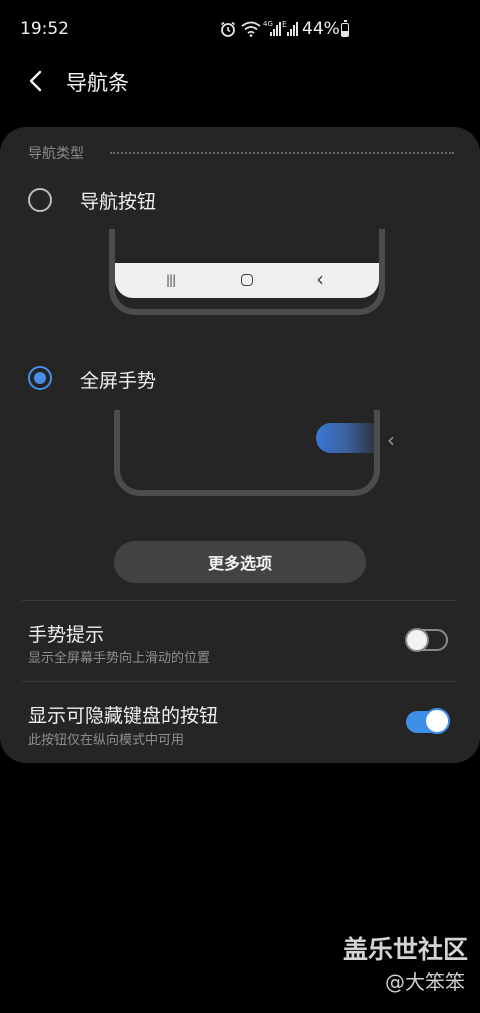 The width and height of the screenshot is (480, 1013). Describe the element at coordinates (119, 658) in the screenshot. I see `setting-subtitle-gesture-hint: 显示全屏幕手势向上滑动的位置` at that location.